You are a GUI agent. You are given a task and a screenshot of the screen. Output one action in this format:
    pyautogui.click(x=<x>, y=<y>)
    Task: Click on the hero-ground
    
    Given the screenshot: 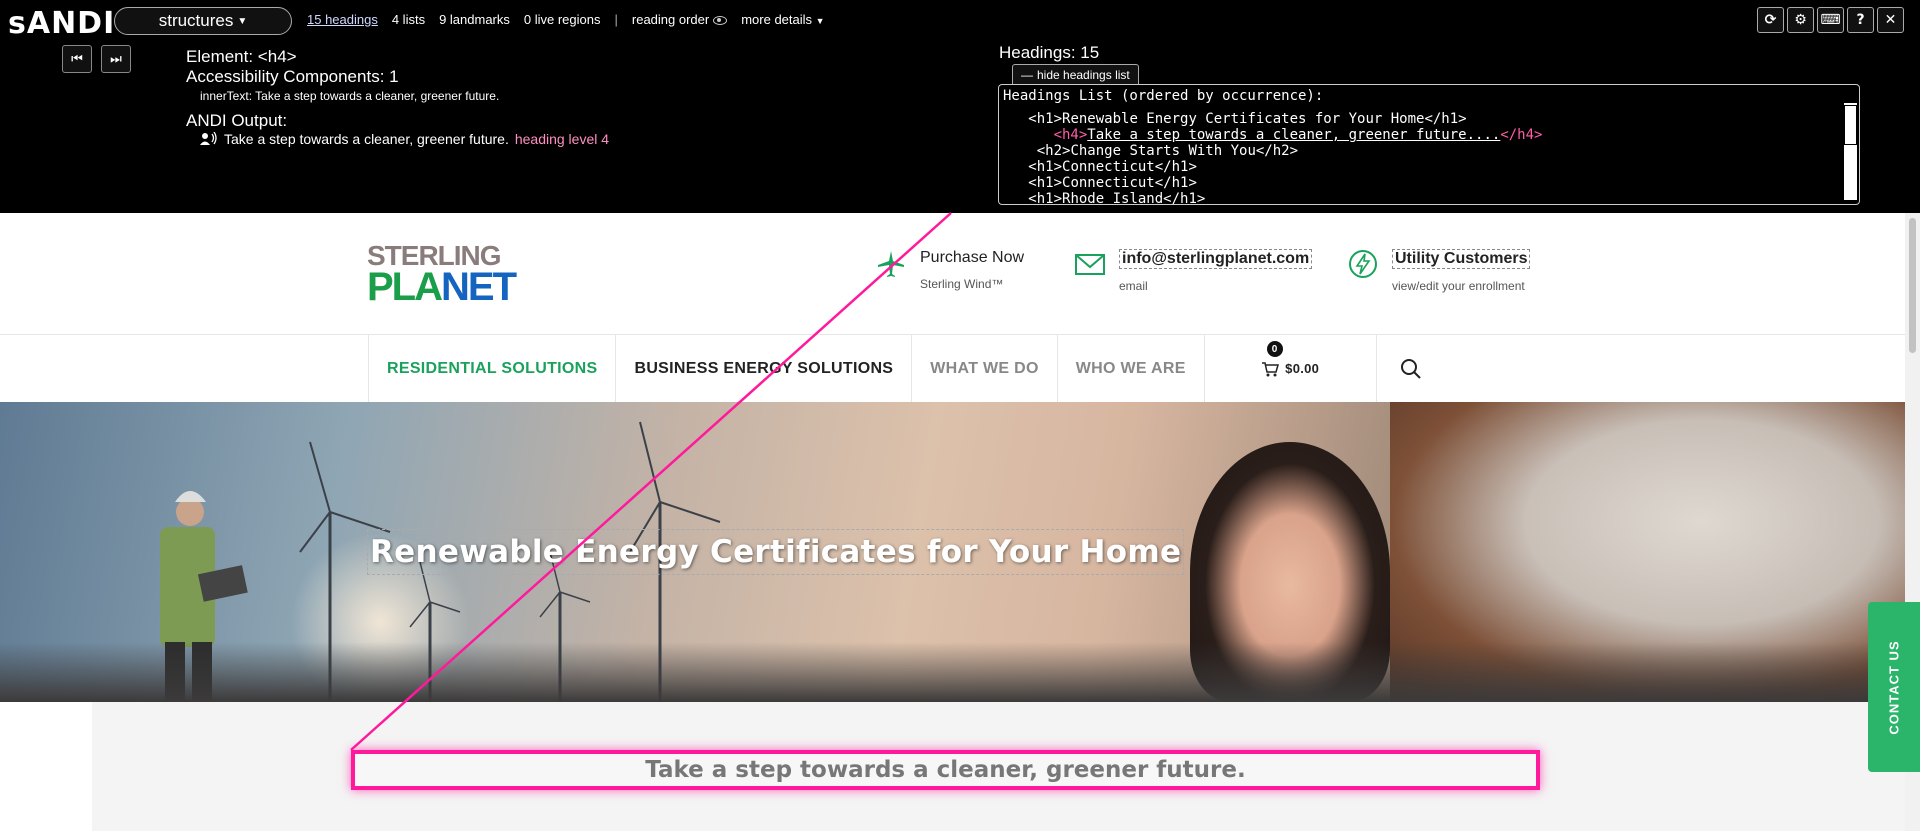 What is the action you would take?
    pyautogui.click(x=952, y=672)
    